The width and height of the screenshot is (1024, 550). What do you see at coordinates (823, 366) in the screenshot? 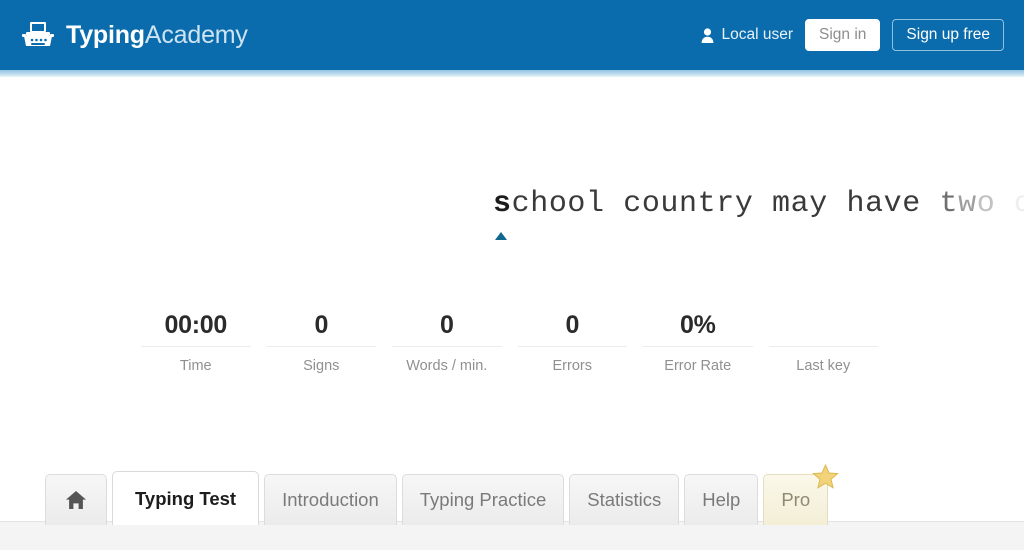
I see `stat-label: Last key` at bounding box center [823, 366].